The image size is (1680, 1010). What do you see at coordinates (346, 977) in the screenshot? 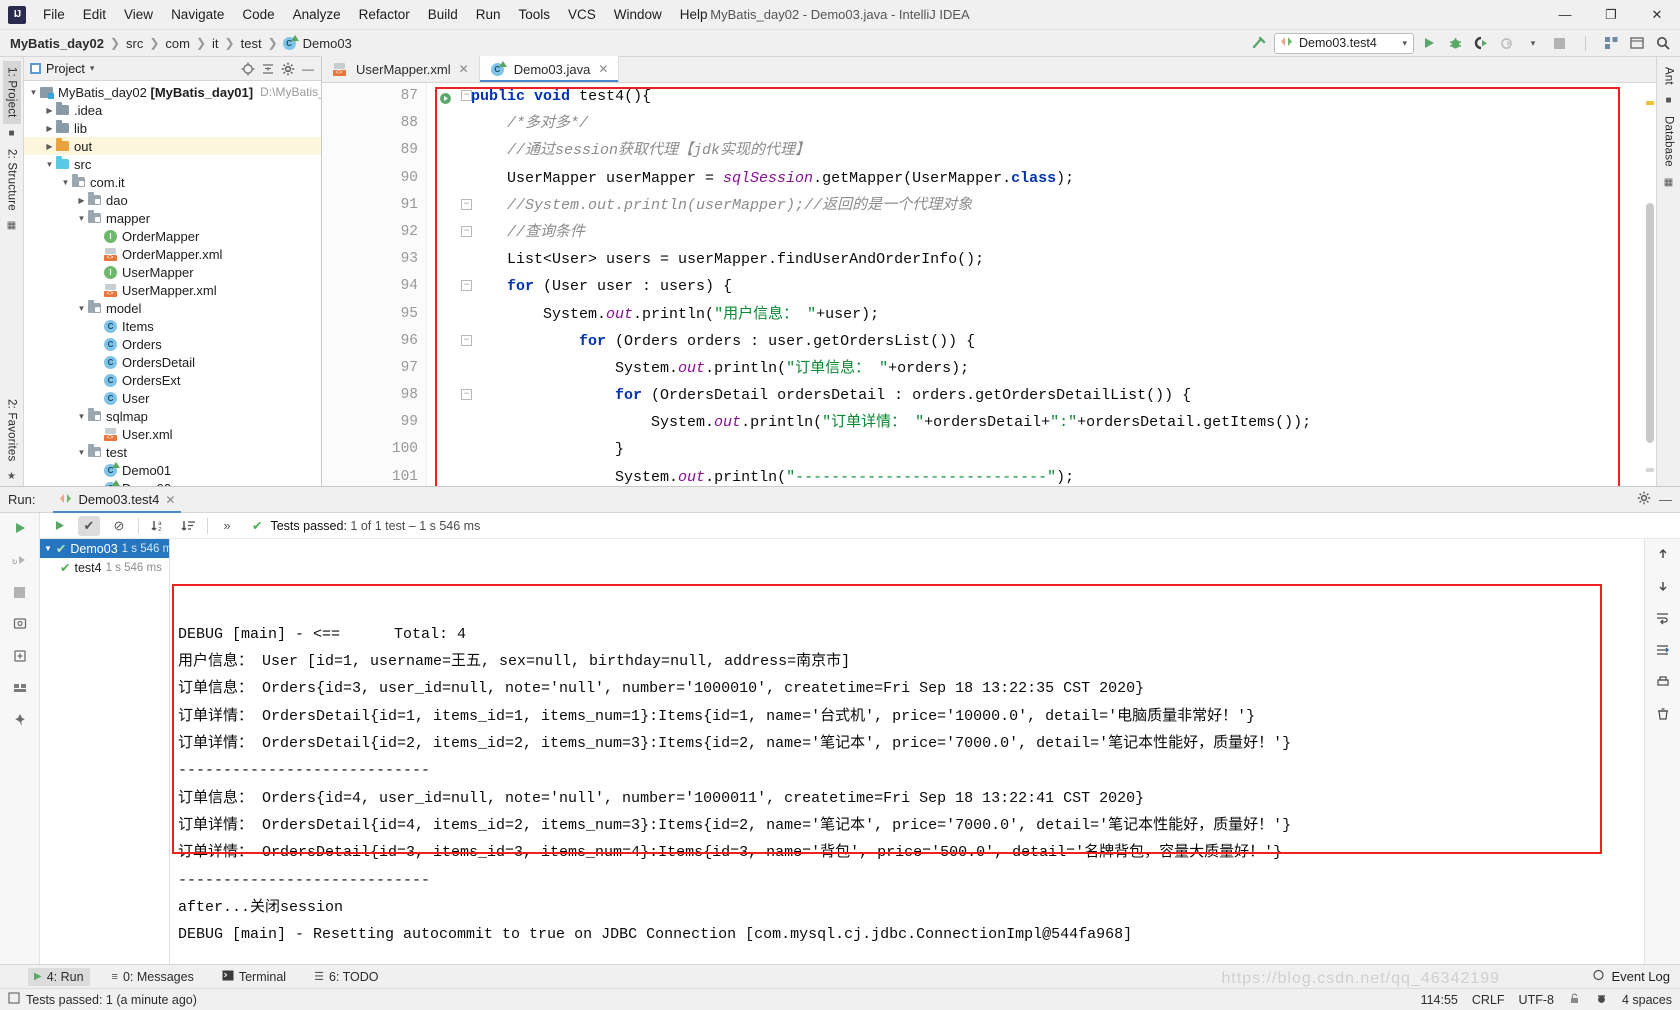
I see `tool-window-todo: ☰ 6: TODO` at bounding box center [346, 977].